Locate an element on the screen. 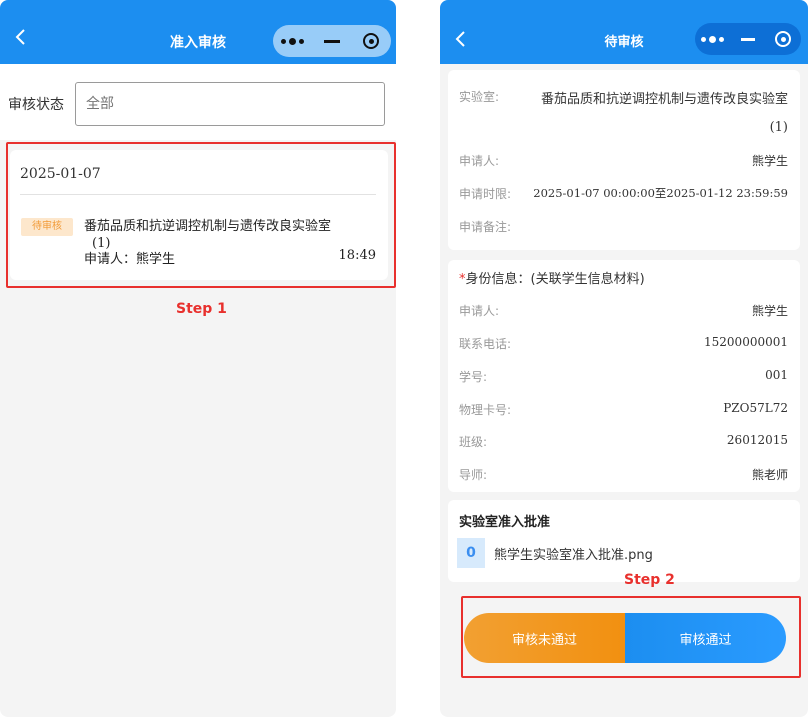 The width and height of the screenshot is (808, 717). lab-label: 实验室: is located at coordinates (479, 97).